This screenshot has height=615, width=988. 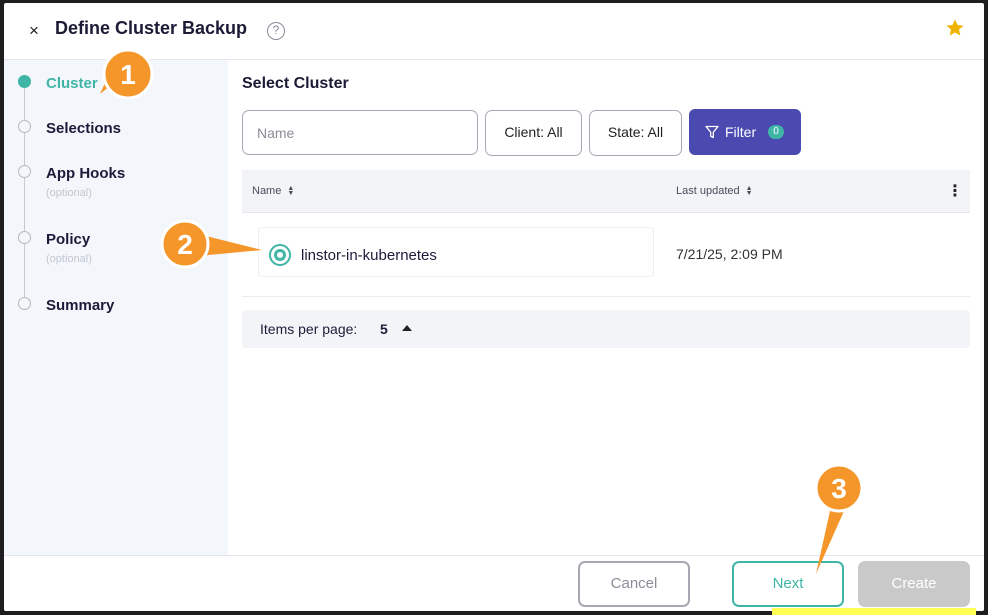 What do you see at coordinates (741, 132) in the screenshot?
I see `filter-button-label: Filter` at bounding box center [741, 132].